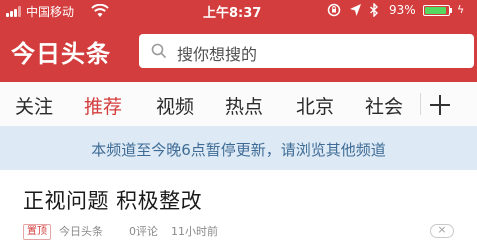 Image resolution: width=477 pixels, height=251 pixels. Describe the element at coordinates (217, 54) in the screenshot. I see `search-placeholder: 搜你想搜的` at that location.